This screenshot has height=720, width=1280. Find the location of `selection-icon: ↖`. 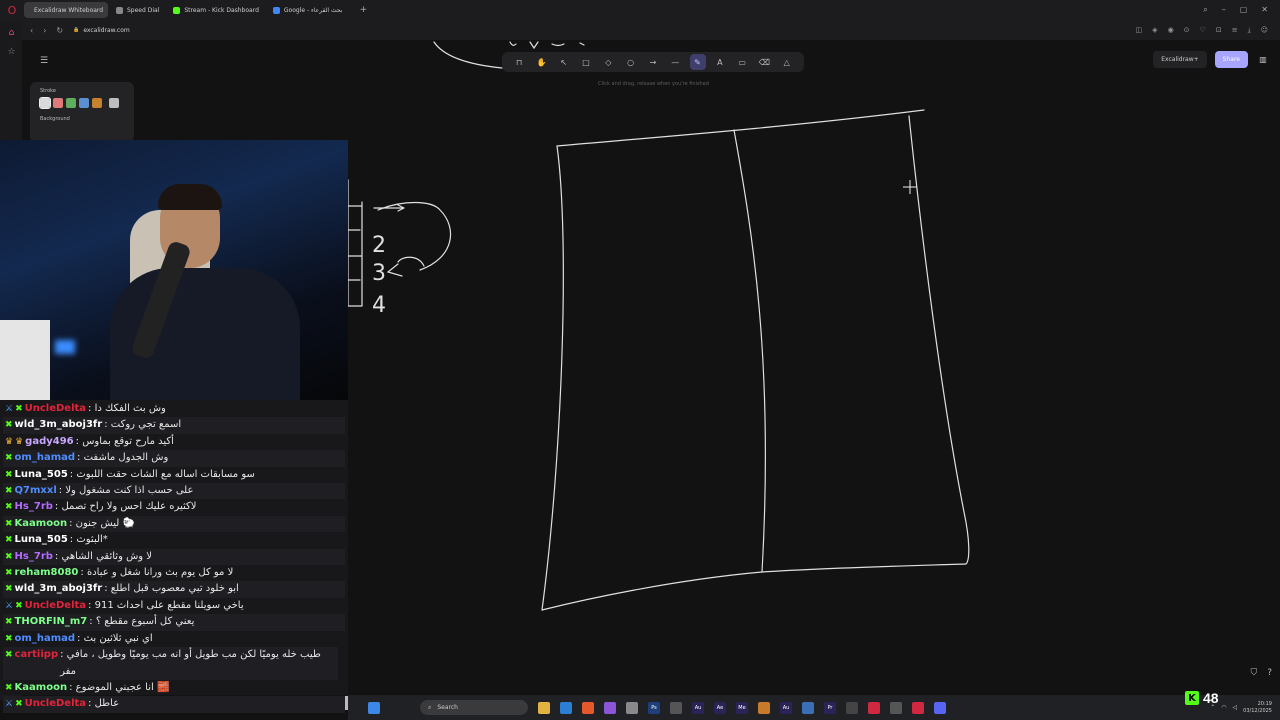

selection-icon: ↖ is located at coordinates (564, 62).